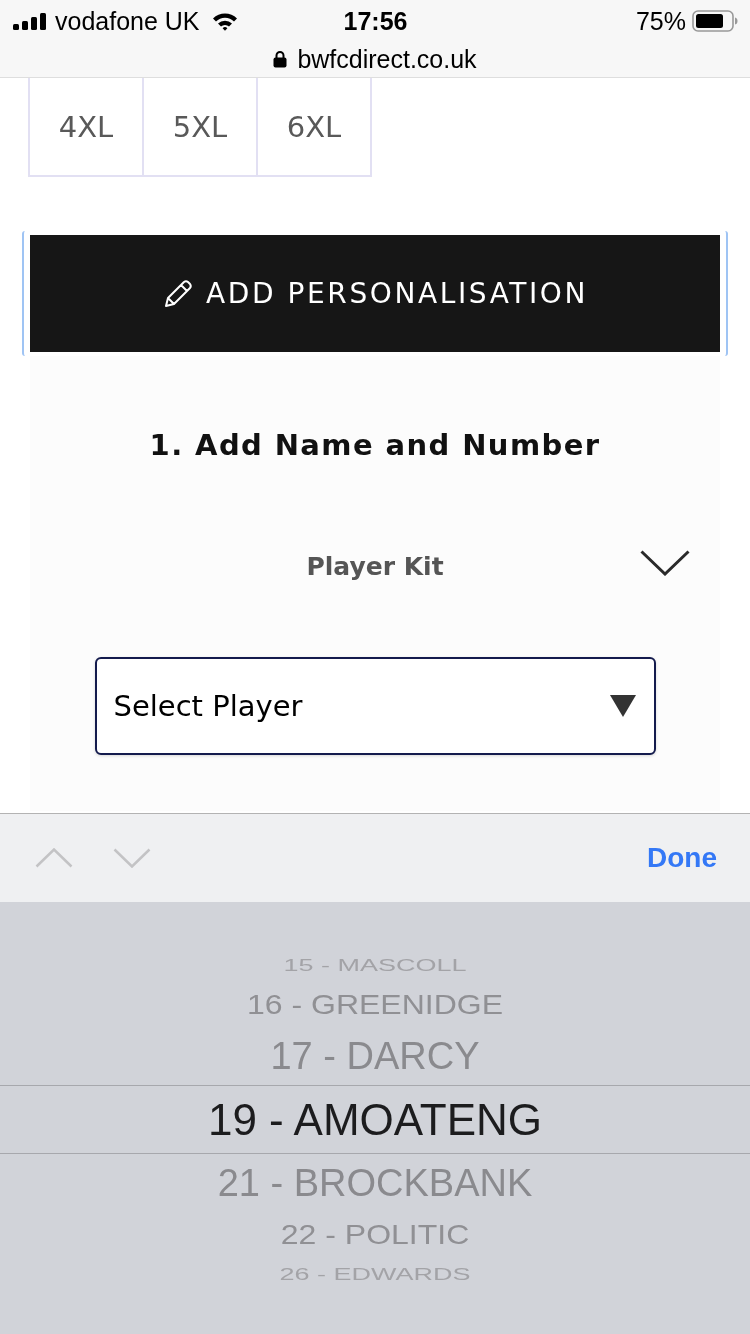 Image resolution: width=750 pixels, height=1334 pixels. Describe the element at coordinates (375, 1119) in the screenshot. I see `picker-option: 19 - AMOATENG` at that location.